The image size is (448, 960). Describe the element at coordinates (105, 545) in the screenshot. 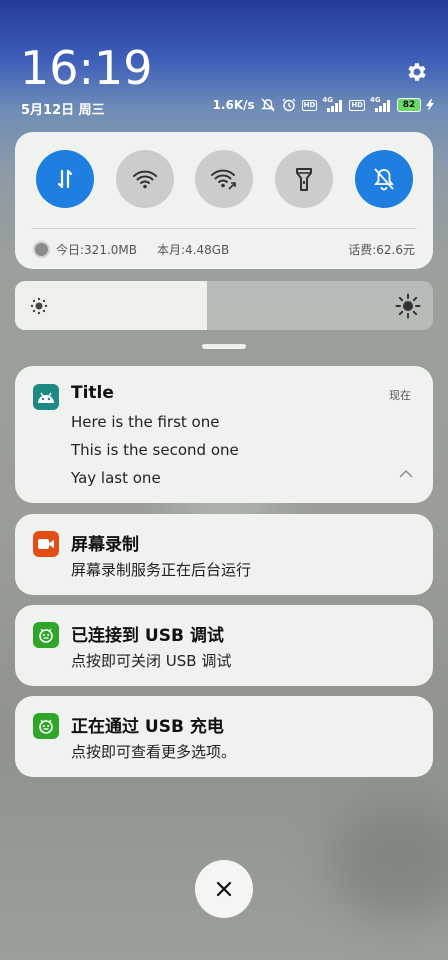

I see `notification-title: 屏幕录制` at that location.